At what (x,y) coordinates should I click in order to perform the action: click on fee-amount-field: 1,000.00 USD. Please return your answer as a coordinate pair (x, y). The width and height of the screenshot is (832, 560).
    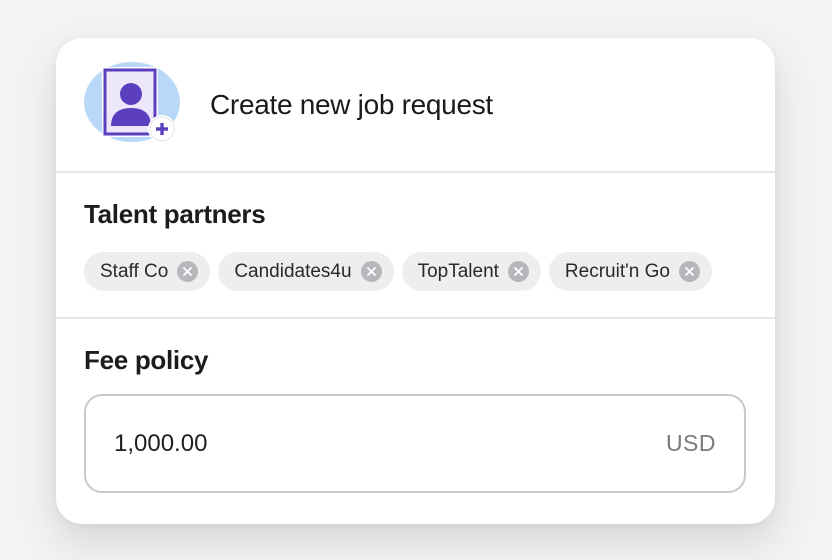
    Looking at the image, I should click on (415, 443).